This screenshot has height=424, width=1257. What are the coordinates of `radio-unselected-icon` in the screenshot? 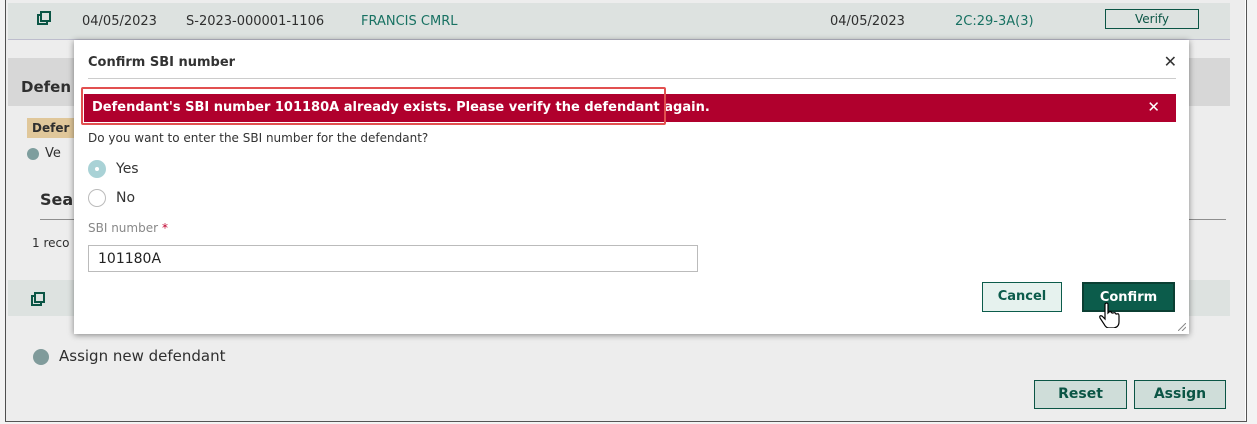 It's located at (97, 198).